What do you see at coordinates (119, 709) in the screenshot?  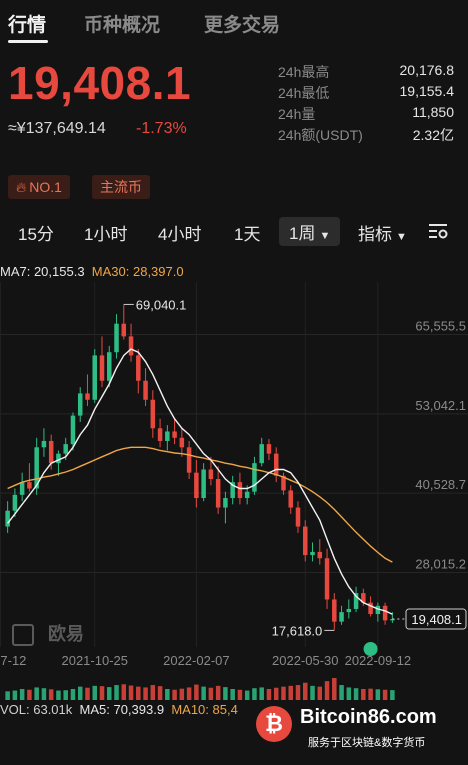 I see `volume-legend: VOL: 63.01k MA5: 70,393.9 MA10: 85,4` at bounding box center [119, 709].